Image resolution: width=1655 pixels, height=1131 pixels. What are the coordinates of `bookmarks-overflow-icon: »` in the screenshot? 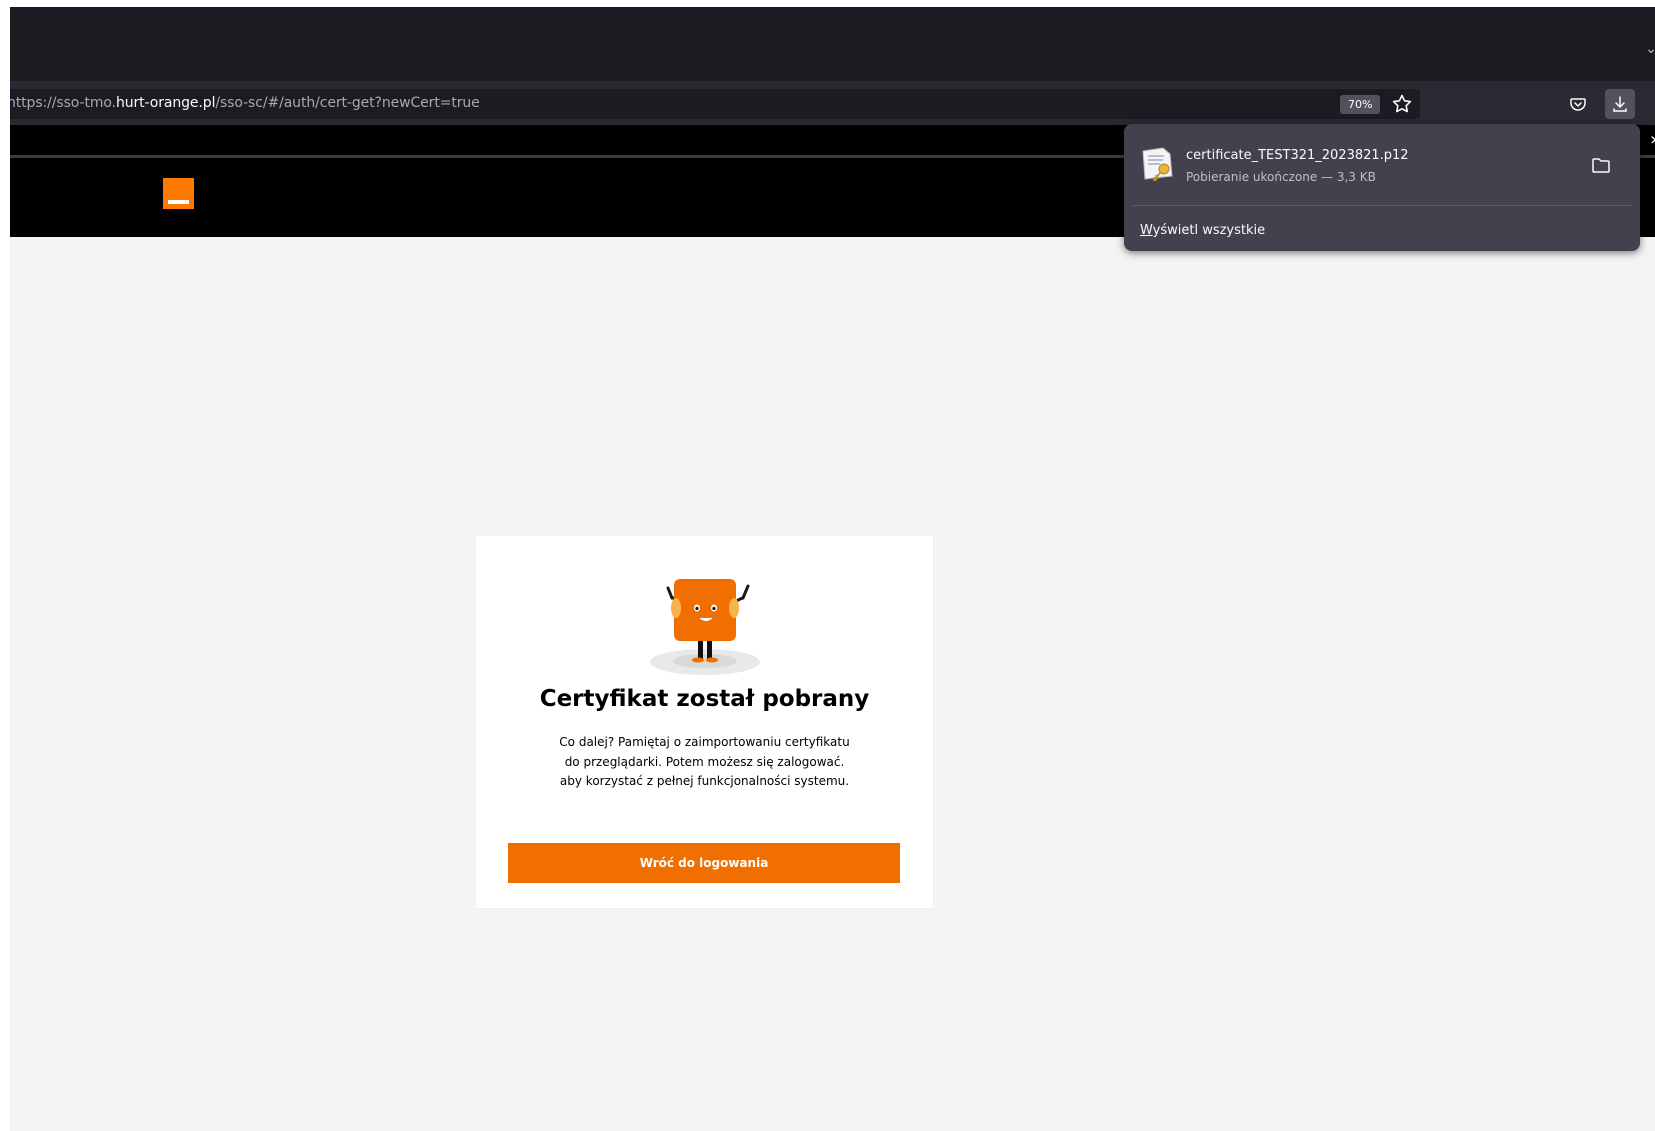 It's located at (1652, 139).